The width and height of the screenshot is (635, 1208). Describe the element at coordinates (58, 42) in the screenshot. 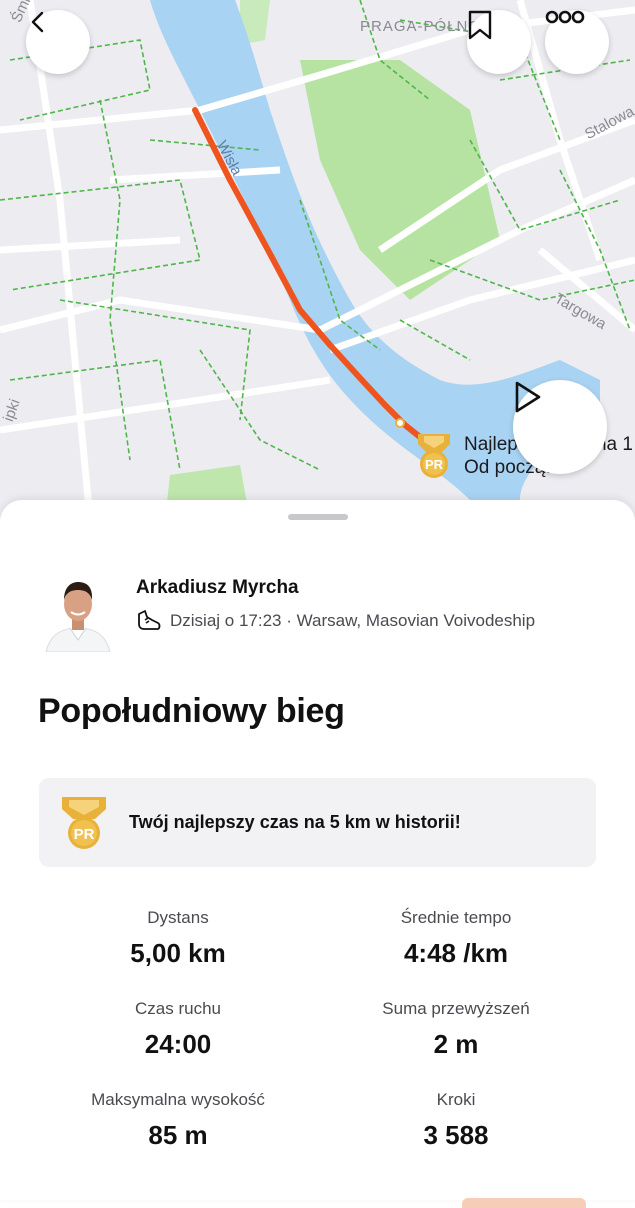

I see `back-button` at that location.